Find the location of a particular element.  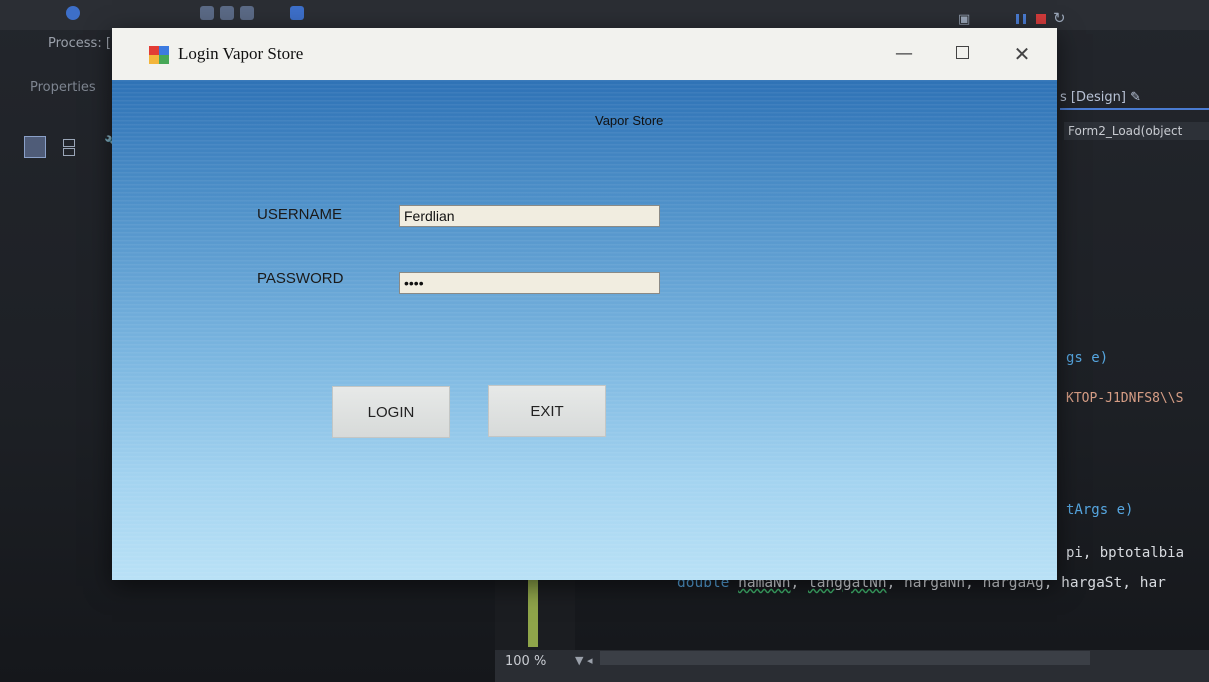

pause-icon is located at coordinates (1021, 19).